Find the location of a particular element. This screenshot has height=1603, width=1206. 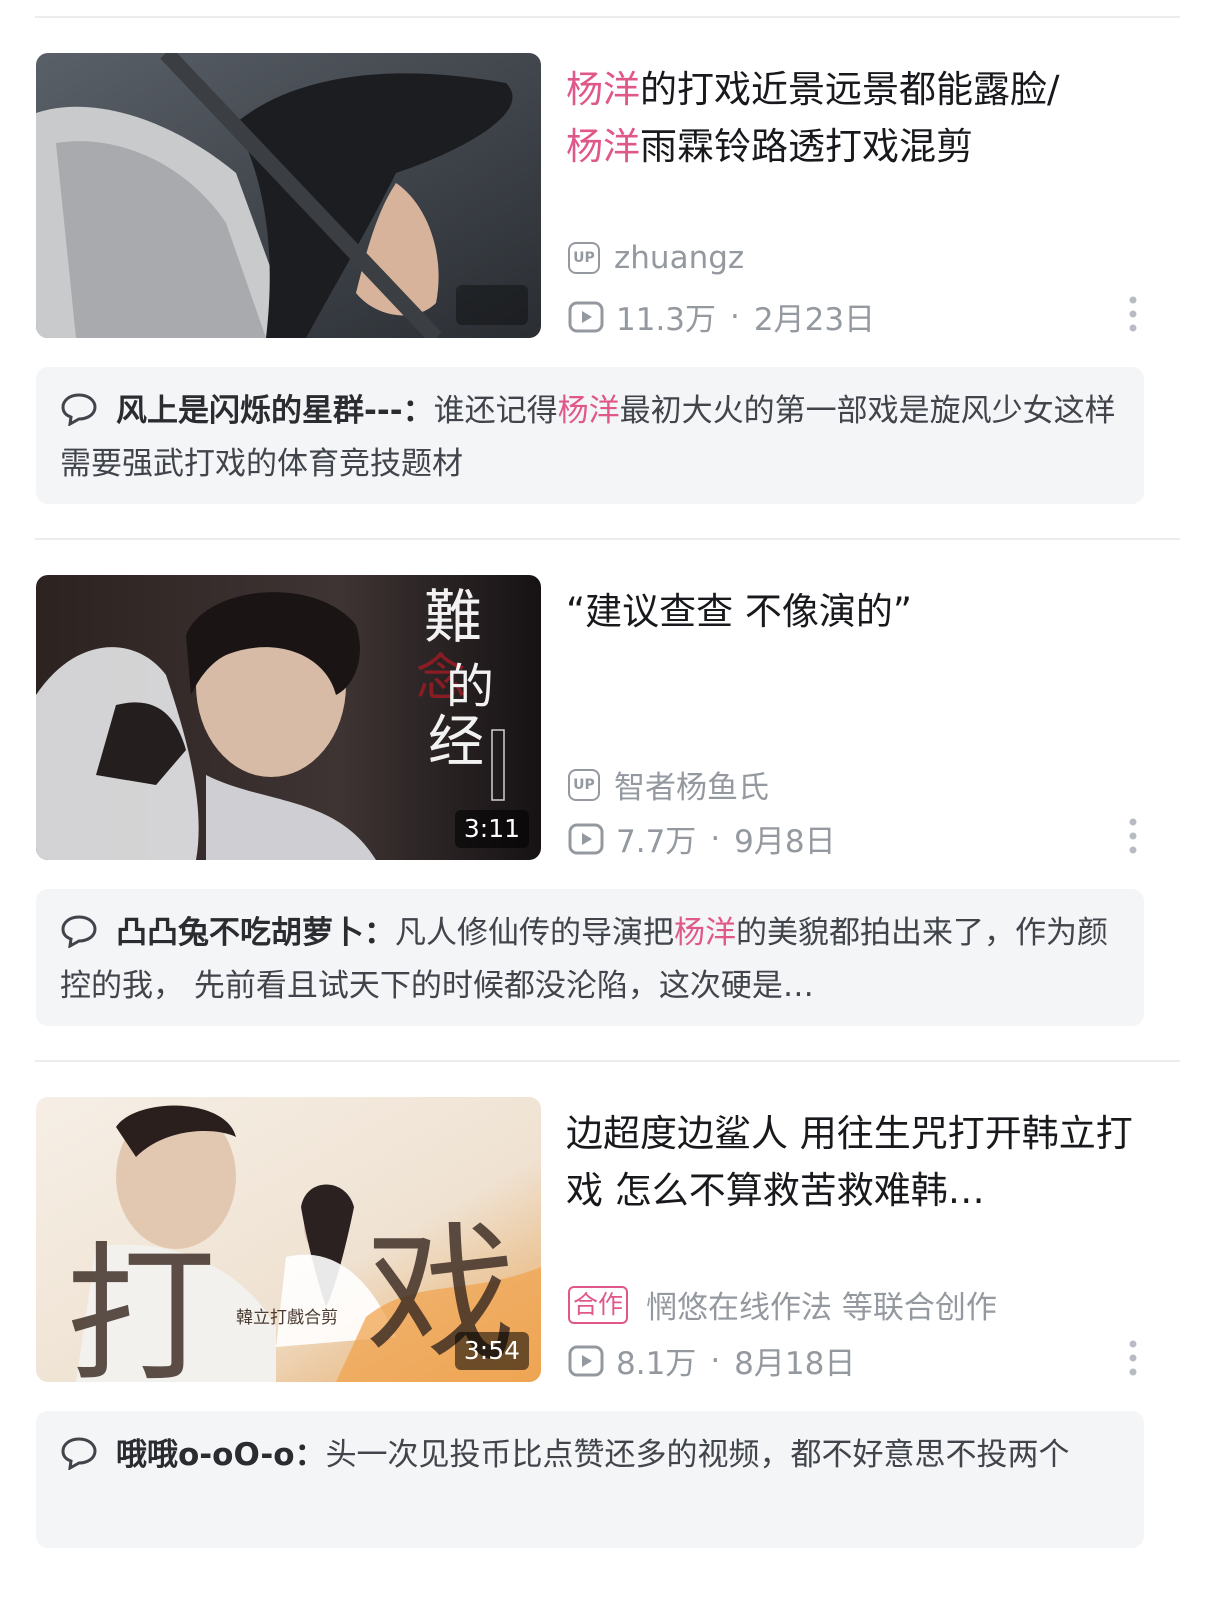

stats-row: 8.1万 · 8月18日 is located at coordinates (711, 1360).